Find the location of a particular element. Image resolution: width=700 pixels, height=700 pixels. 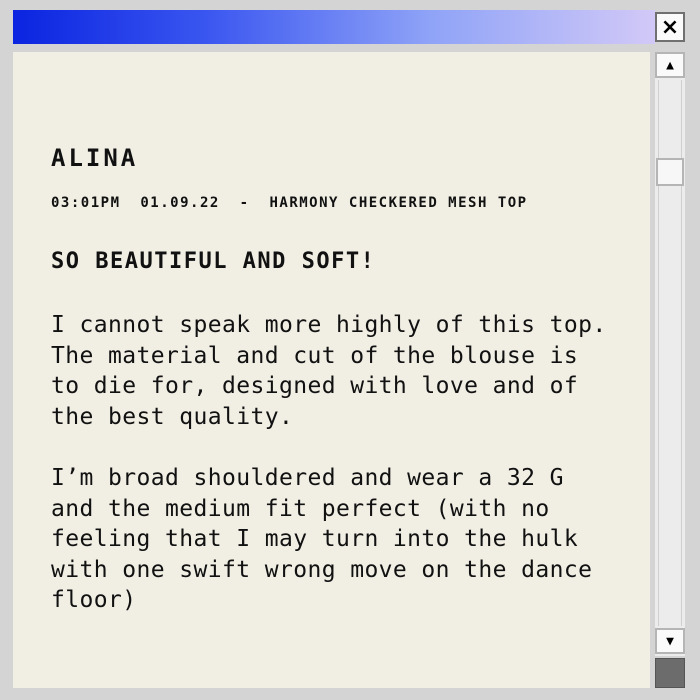

scroll-thumb is located at coordinates (670, 172).